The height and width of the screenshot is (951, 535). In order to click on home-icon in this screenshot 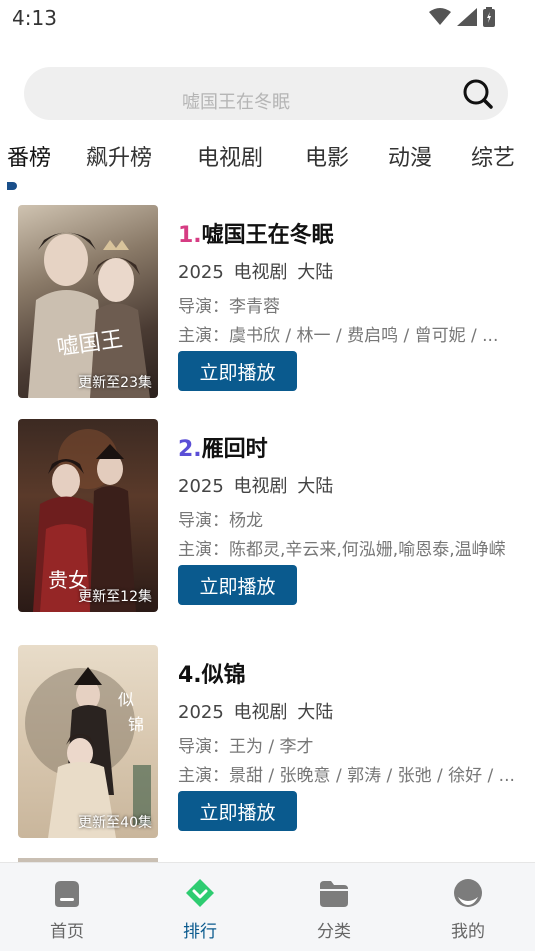, I will do `click(67, 894)`.